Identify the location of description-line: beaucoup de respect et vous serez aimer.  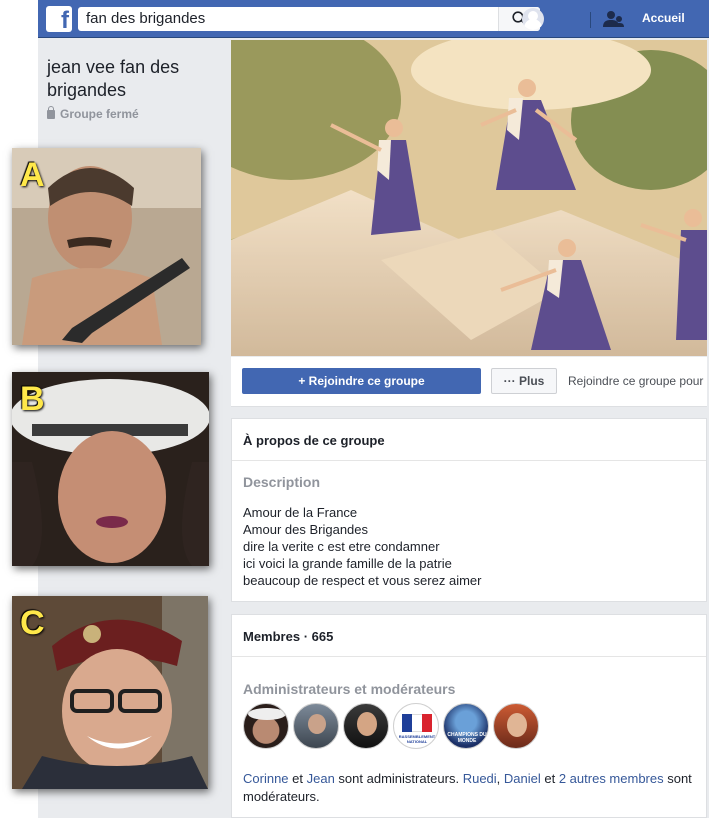
(362, 580).